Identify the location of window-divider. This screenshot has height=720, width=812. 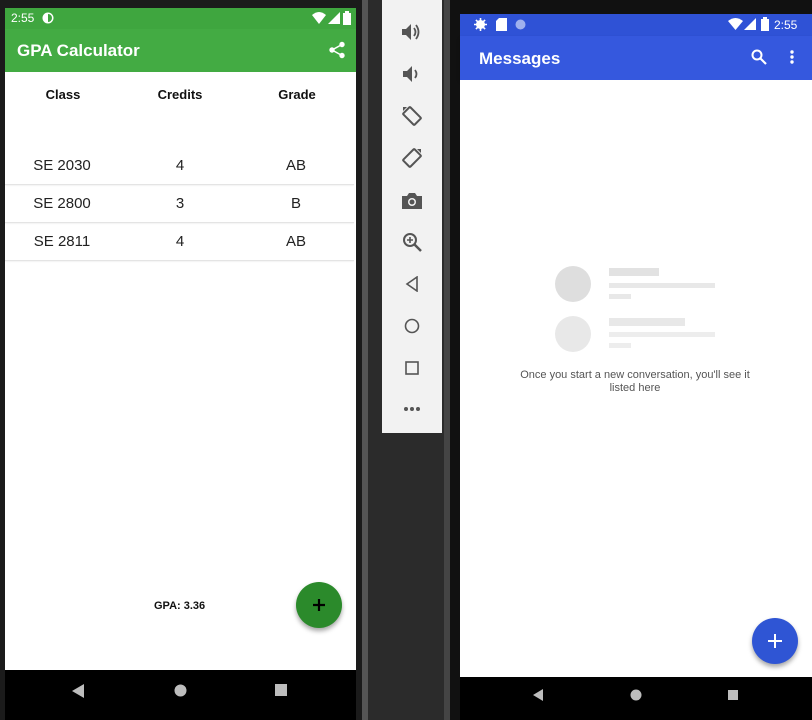
(365, 360).